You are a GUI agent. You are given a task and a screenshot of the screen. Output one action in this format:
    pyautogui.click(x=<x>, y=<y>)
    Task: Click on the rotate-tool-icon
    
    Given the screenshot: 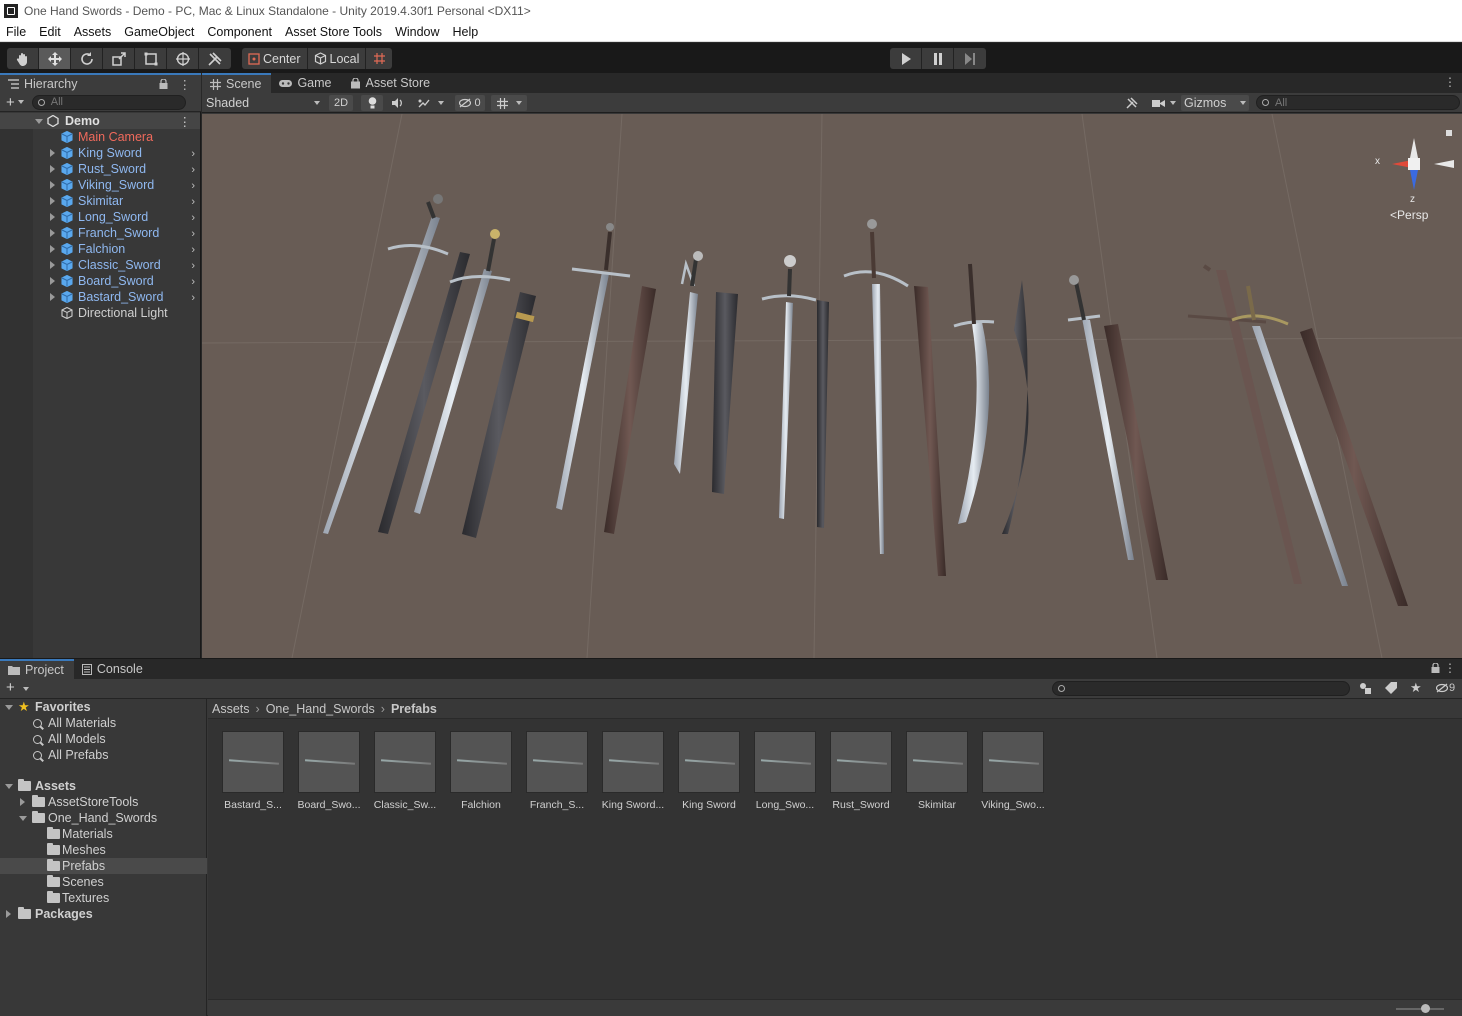 What is the action you would take?
    pyautogui.click(x=87, y=58)
    